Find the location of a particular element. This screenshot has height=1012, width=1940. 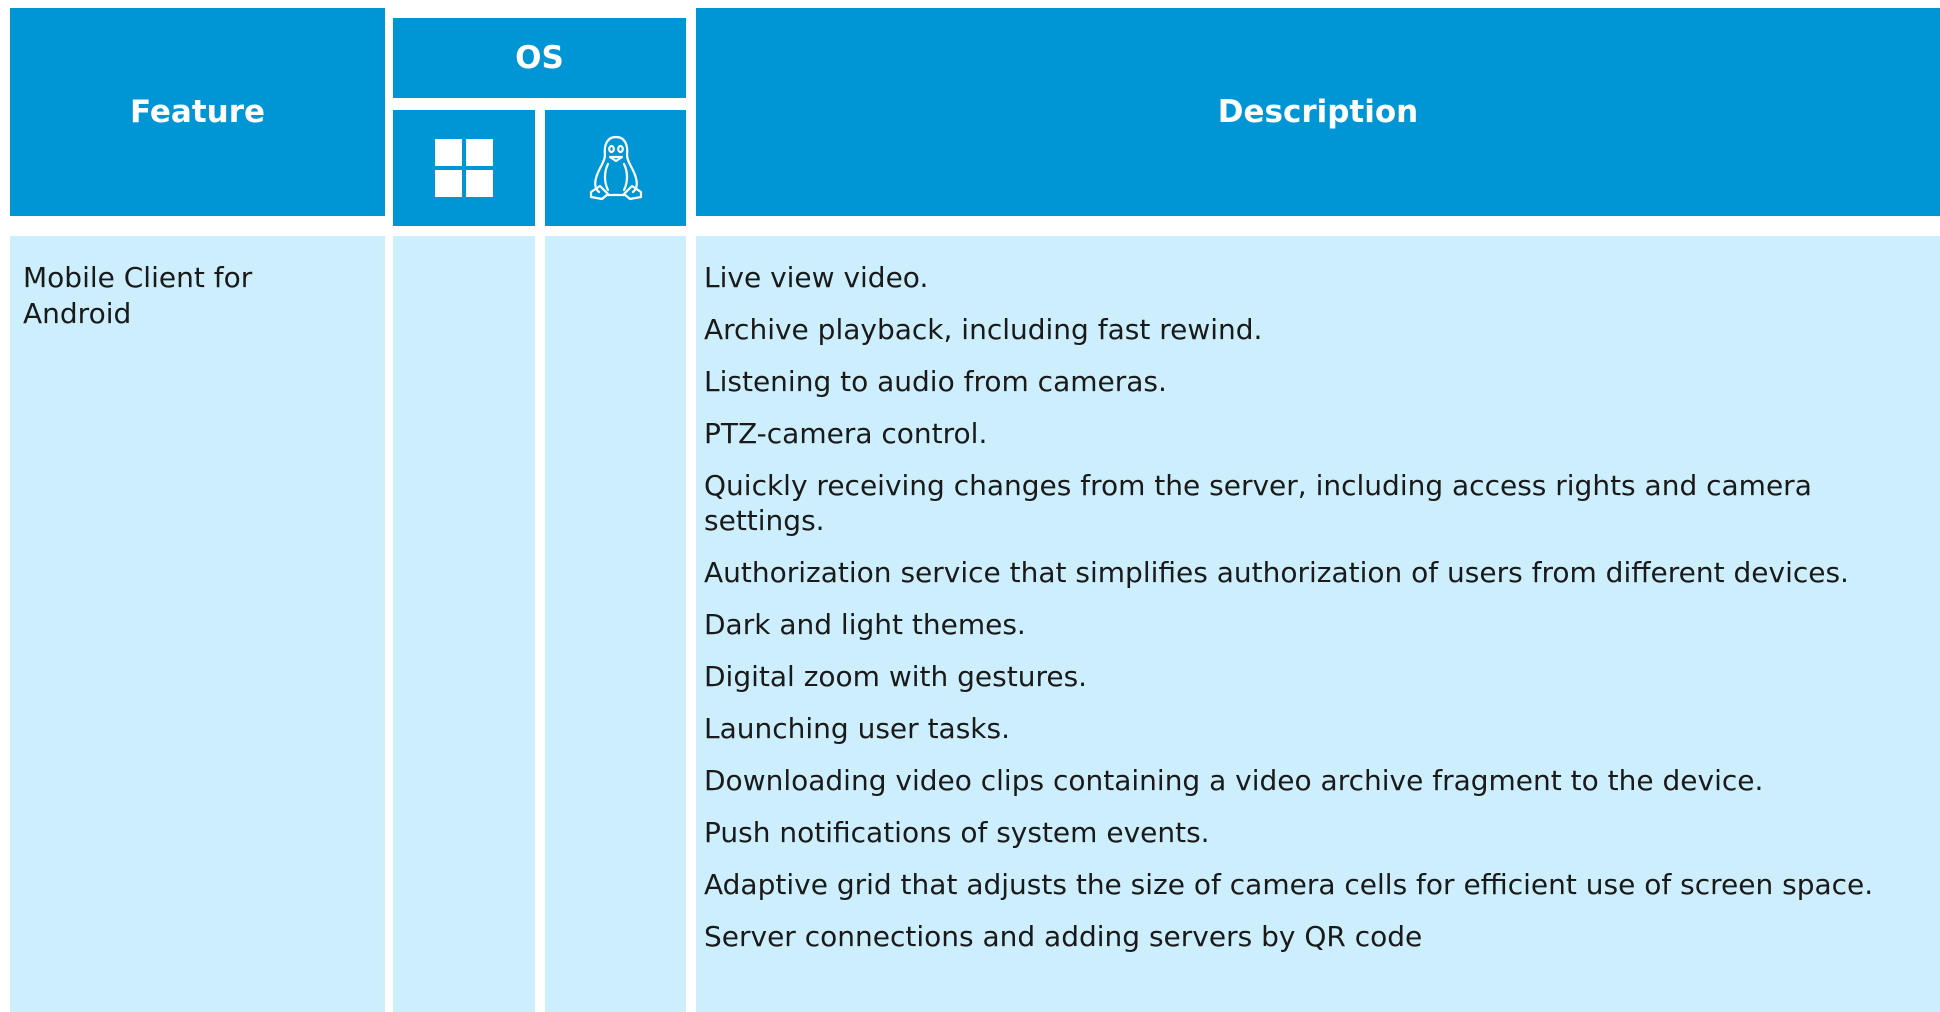

linux-icon is located at coordinates (616, 168).